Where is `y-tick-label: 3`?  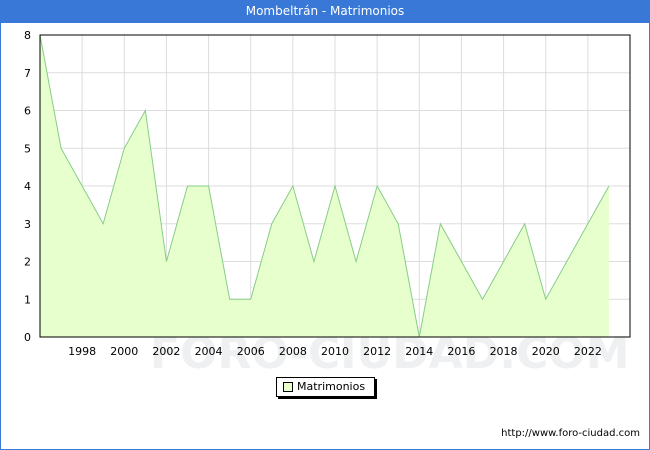 y-tick-label: 3 is located at coordinates (27, 224).